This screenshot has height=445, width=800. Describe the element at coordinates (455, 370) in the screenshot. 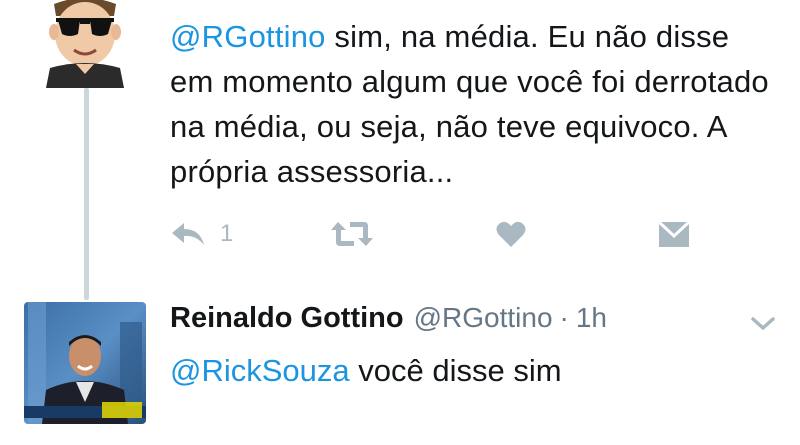

I see `tweet2-body: você disse sim` at that location.